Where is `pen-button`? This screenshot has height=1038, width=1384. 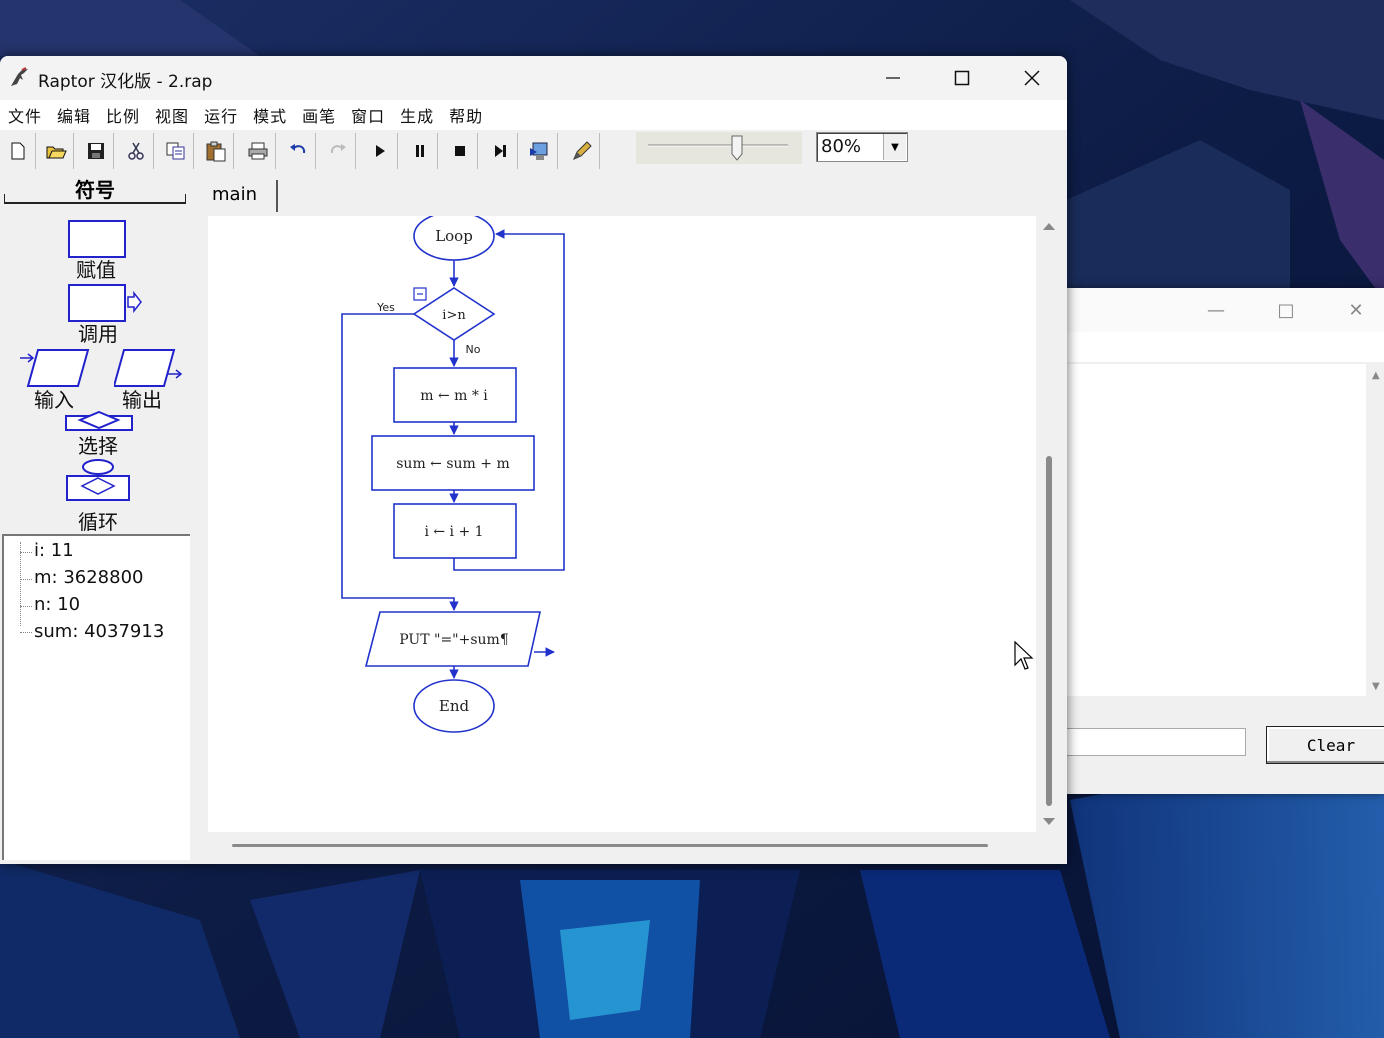 pen-button is located at coordinates (582, 151).